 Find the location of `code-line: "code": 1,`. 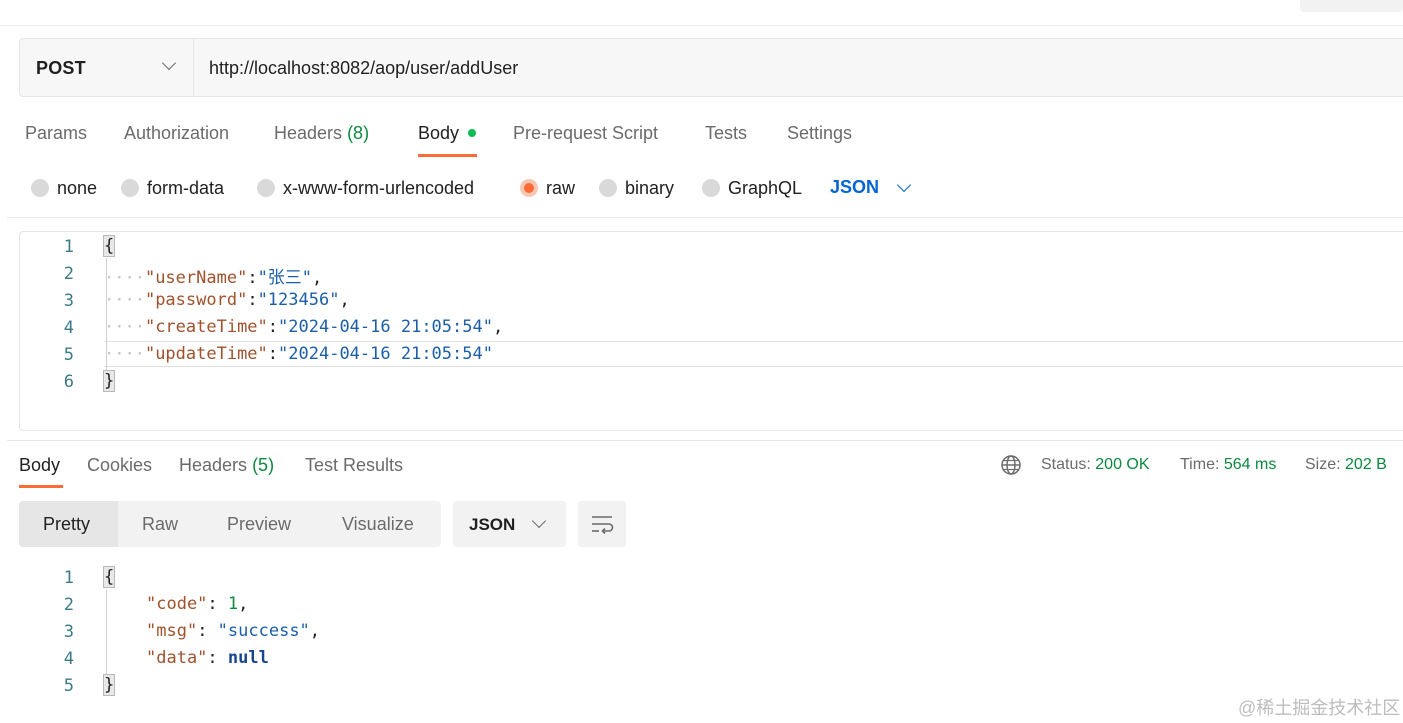

code-line: "code": 1, is located at coordinates (197, 604).